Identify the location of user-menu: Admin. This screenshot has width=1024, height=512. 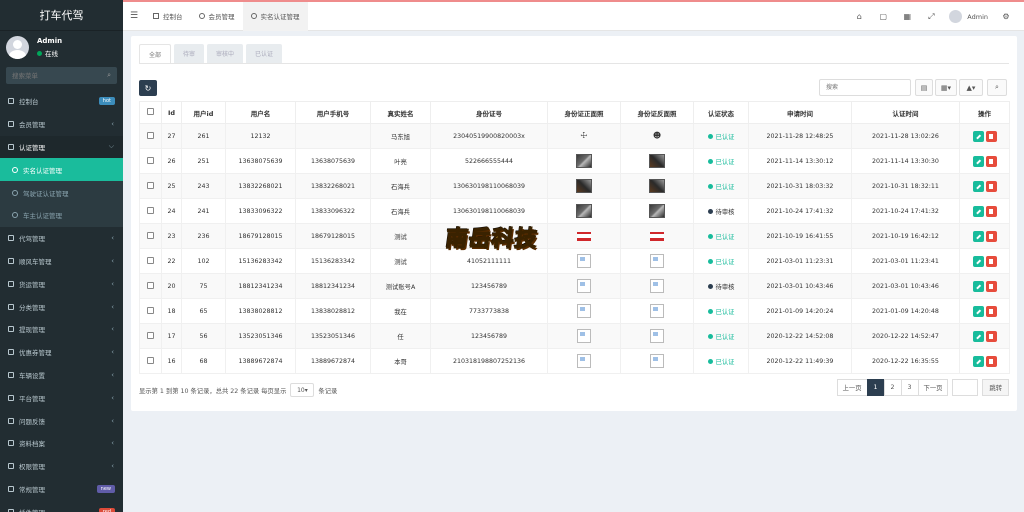
(968, 16).